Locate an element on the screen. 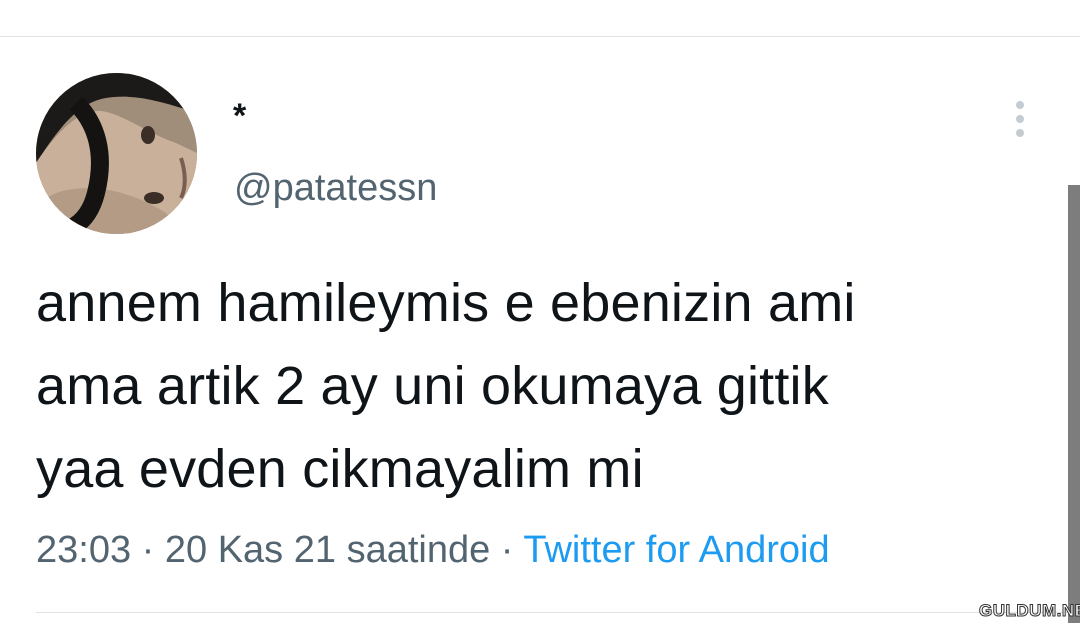 The width and height of the screenshot is (1080, 623). tweet-text-line: ama artik 2 ay uni okumaya gittik is located at coordinates (432, 386).